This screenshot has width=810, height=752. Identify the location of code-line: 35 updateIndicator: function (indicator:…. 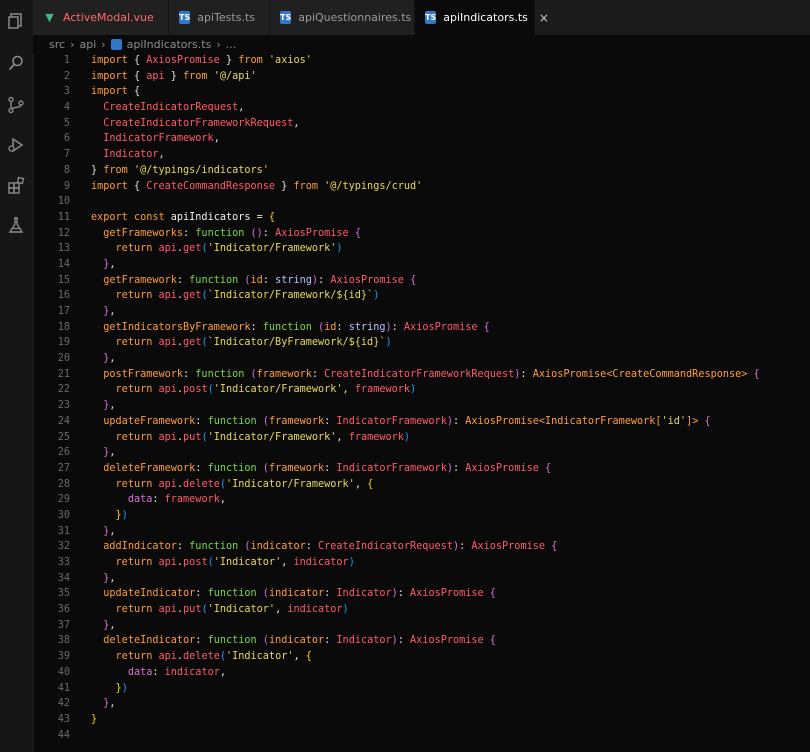
(421, 594).